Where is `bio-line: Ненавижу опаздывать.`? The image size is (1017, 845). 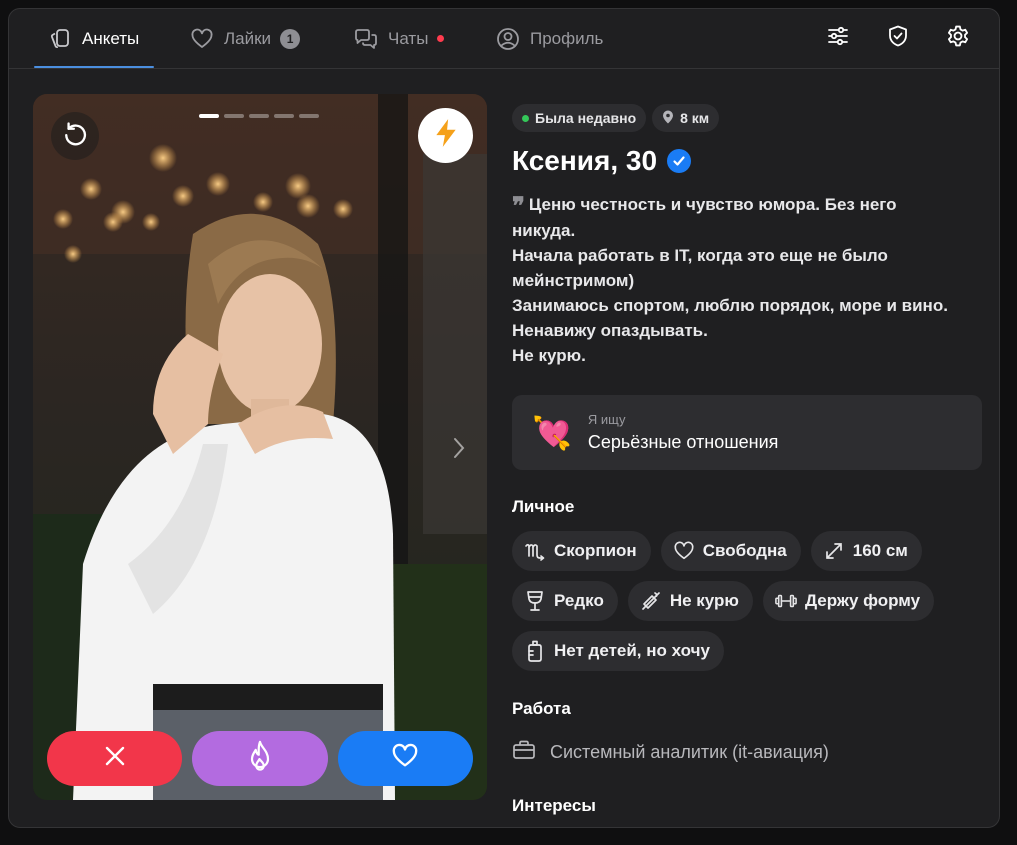
bio-line: Ненавижу опаздывать. is located at coordinates (610, 330).